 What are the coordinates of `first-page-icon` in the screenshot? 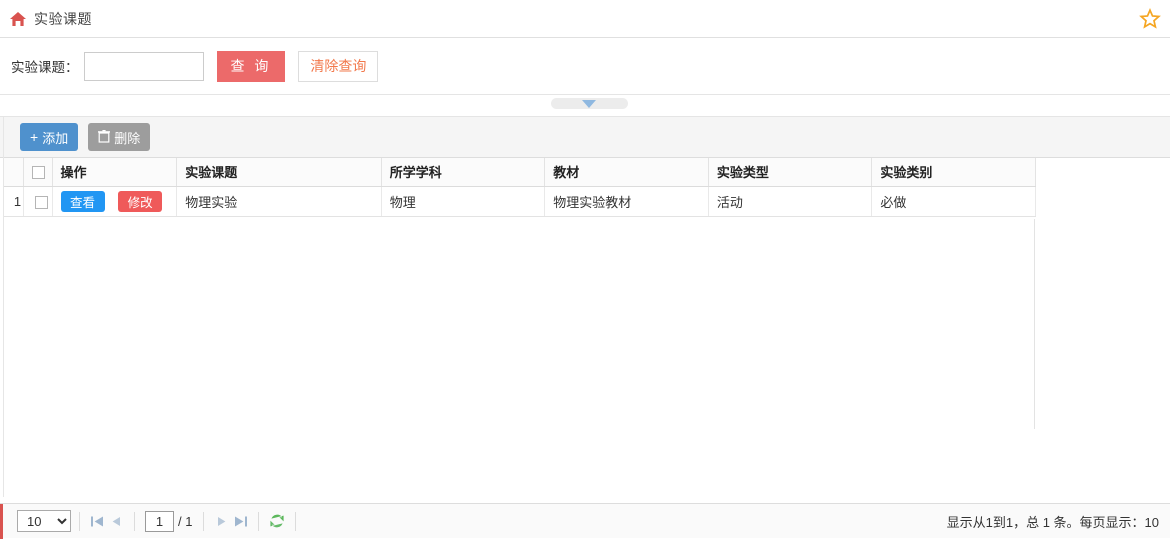 It's located at (97, 521).